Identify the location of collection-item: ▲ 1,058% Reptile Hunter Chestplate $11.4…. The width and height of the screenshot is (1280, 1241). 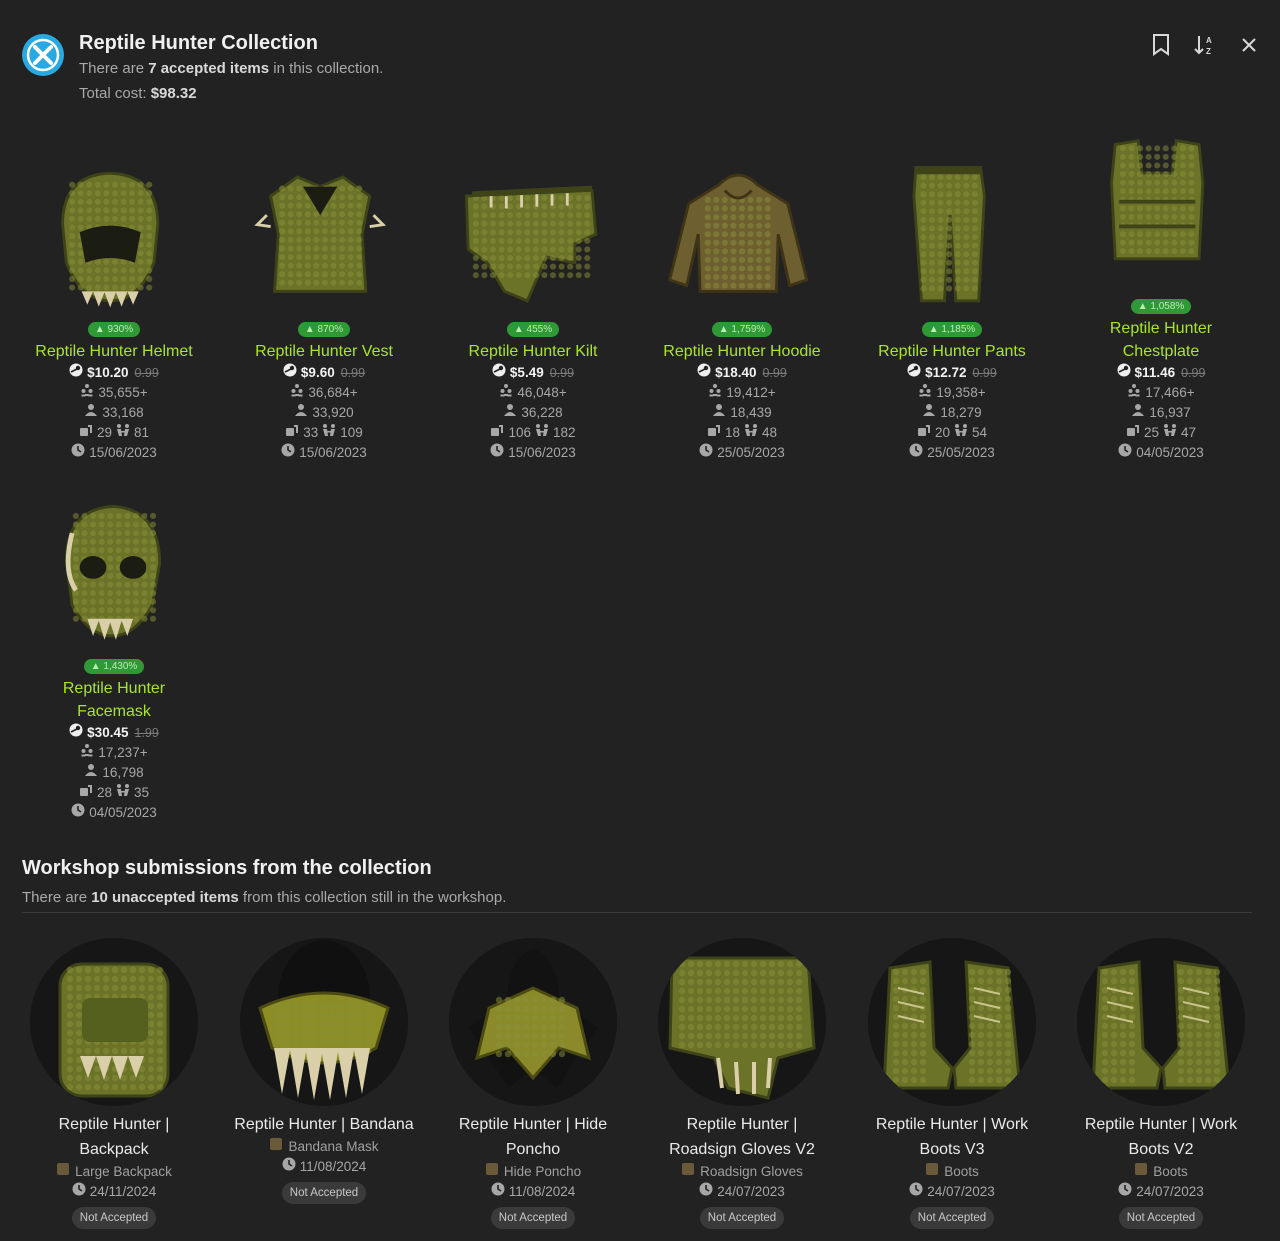
(1161, 299).